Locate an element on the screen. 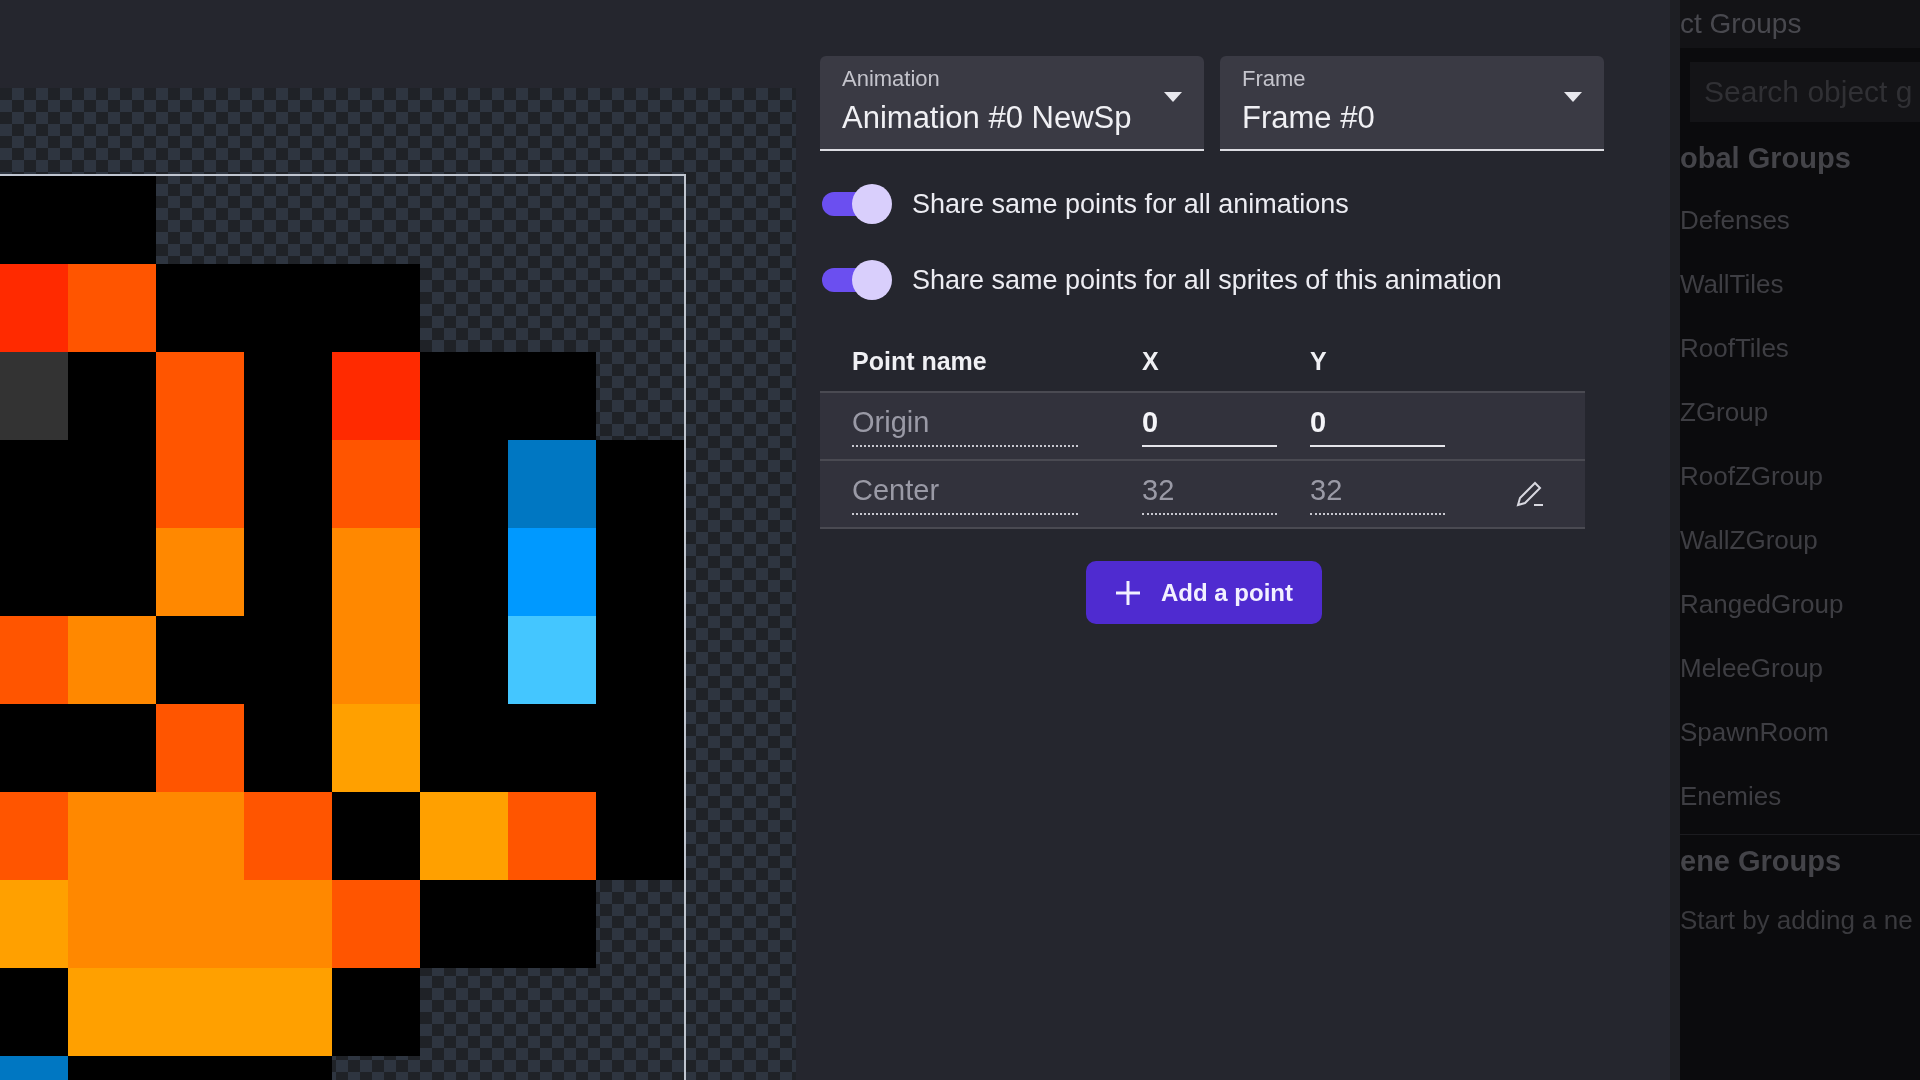 This screenshot has height=1080, width=1920. column-header: Point name is located at coordinates (919, 361).